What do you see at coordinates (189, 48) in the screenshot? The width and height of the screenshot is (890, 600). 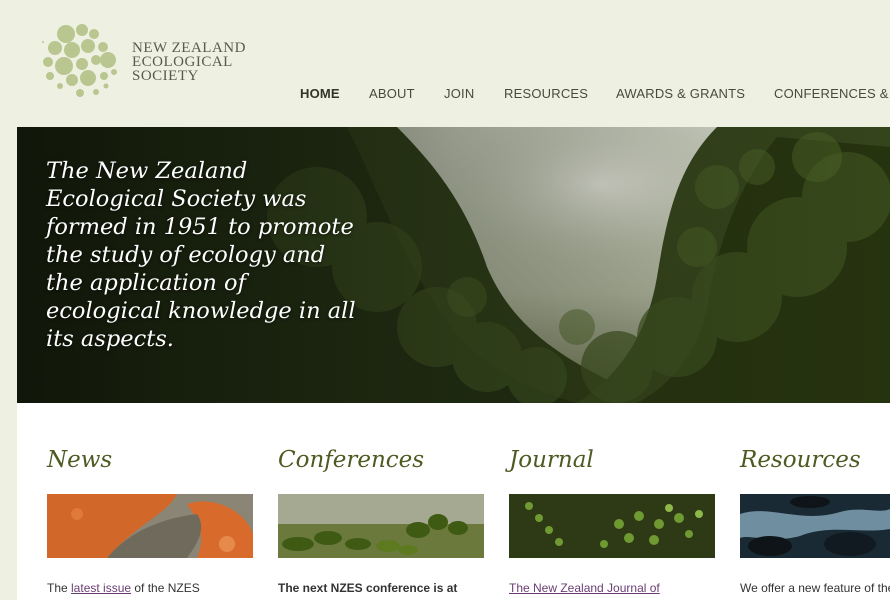 I see `logo-line-1: NEW ZEALAND` at bounding box center [189, 48].